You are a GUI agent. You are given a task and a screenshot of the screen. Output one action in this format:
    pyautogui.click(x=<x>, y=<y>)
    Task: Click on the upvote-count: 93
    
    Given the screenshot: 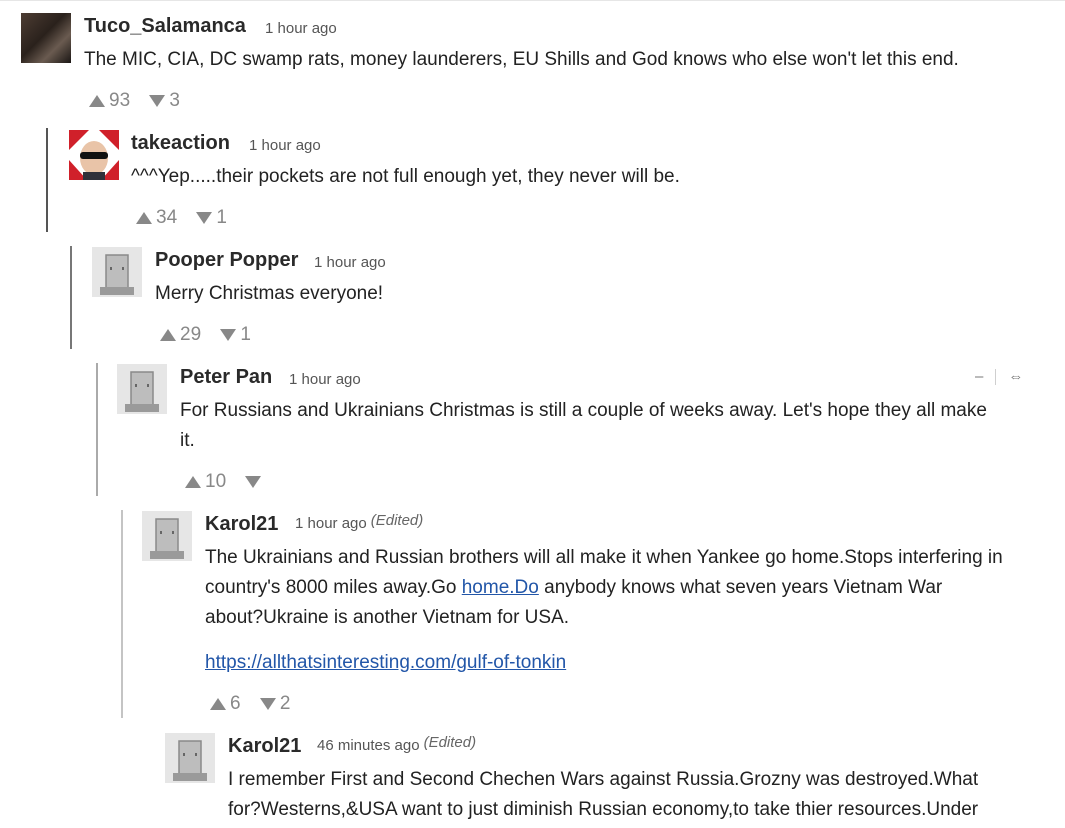 What is the action you would take?
    pyautogui.click(x=120, y=100)
    